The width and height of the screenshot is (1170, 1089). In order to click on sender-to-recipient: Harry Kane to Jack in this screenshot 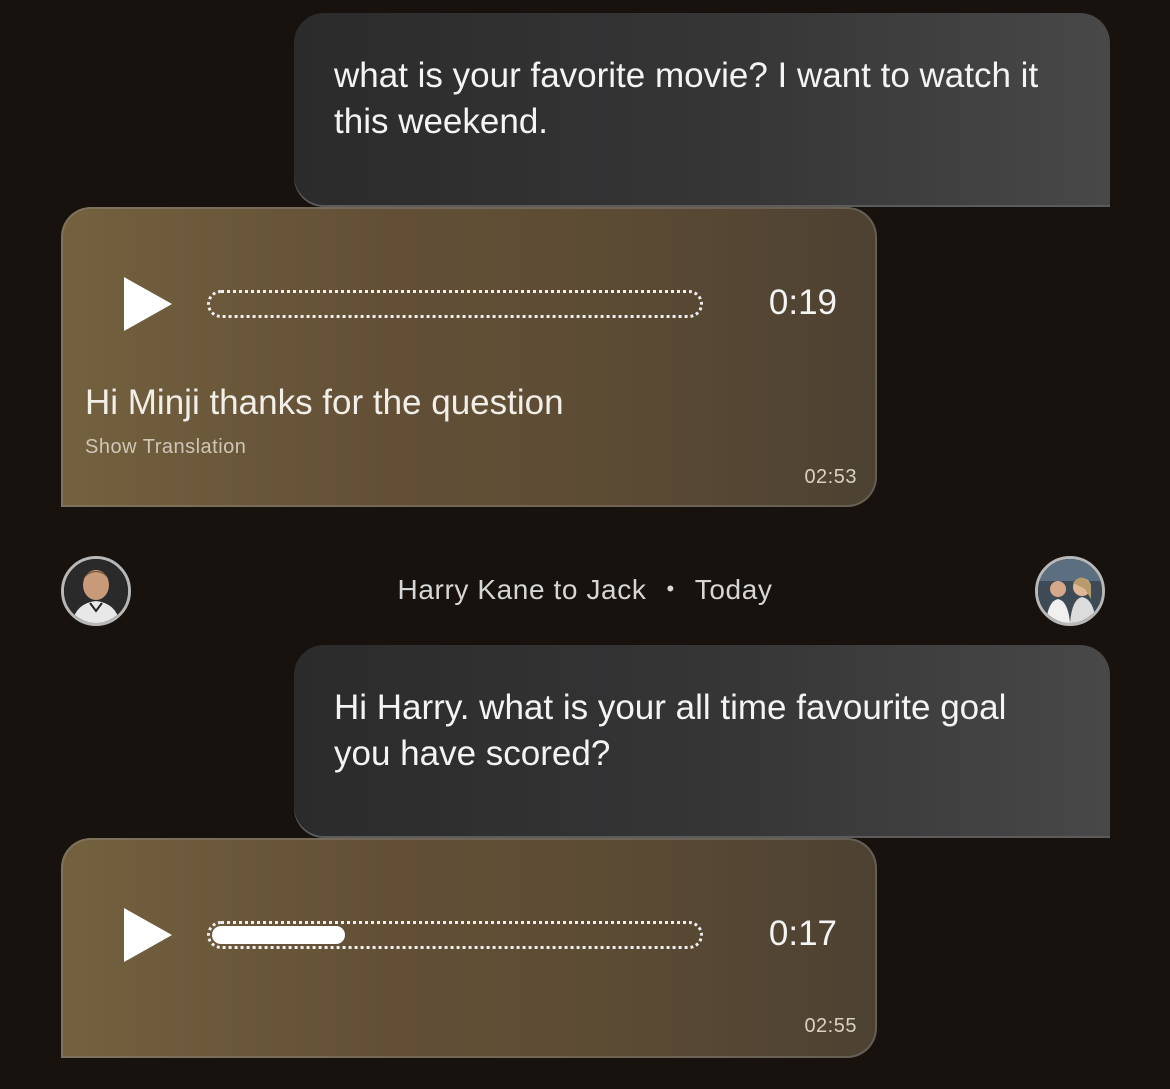, I will do `click(522, 589)`.